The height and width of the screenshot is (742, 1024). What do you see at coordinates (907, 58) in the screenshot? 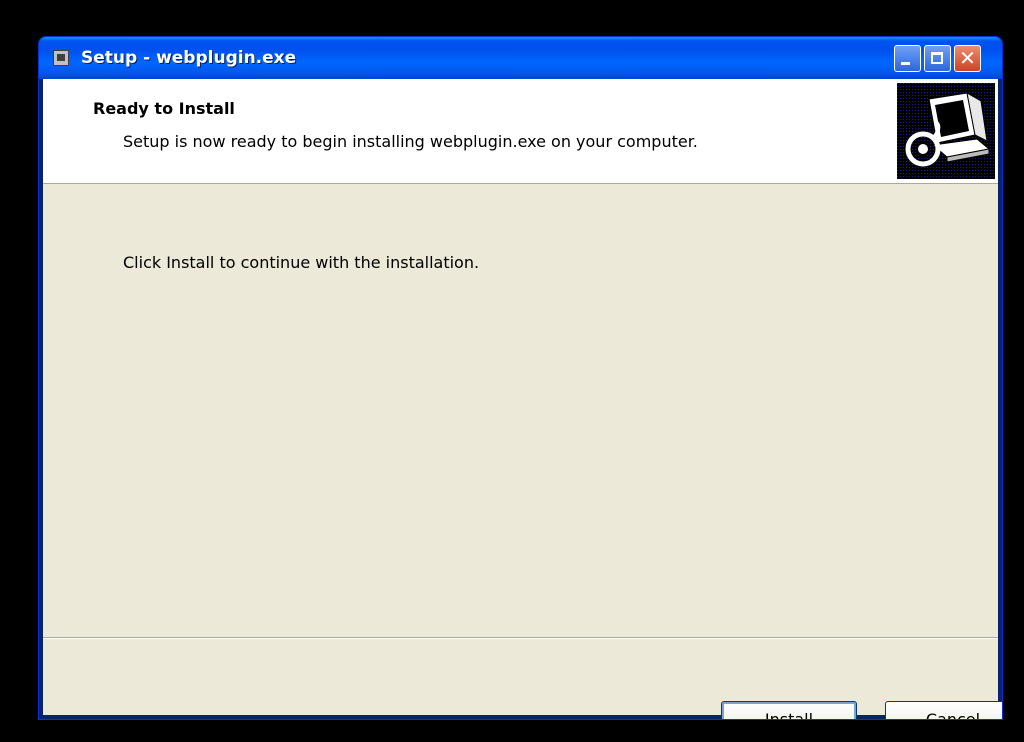
I see `minimize-button` at bounding box center [907, 58].